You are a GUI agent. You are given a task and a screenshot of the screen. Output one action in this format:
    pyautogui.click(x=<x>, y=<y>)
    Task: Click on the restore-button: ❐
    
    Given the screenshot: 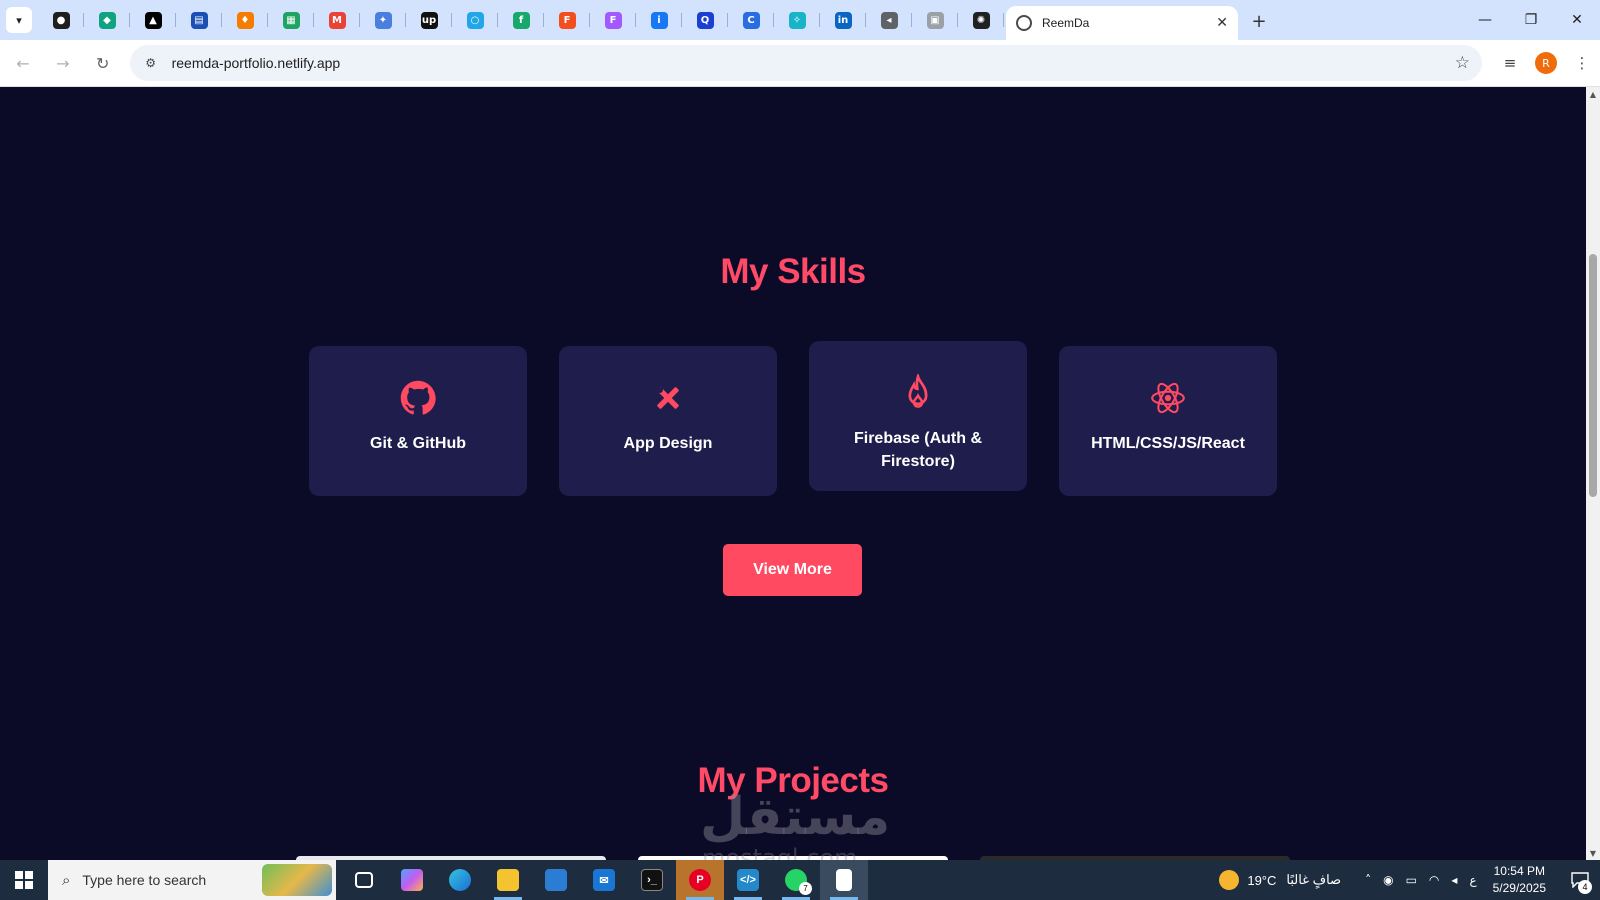 What is the action you would take?
    pyautogui.click(x=1531, y=20)
    